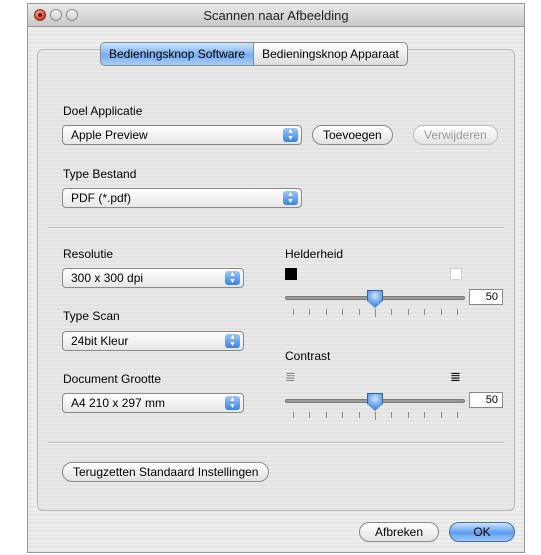  What do you see at coordinates (100, 174) in the screenshot?
I see `file-type-label: Type Bestand` at bounding box center [100, 174].